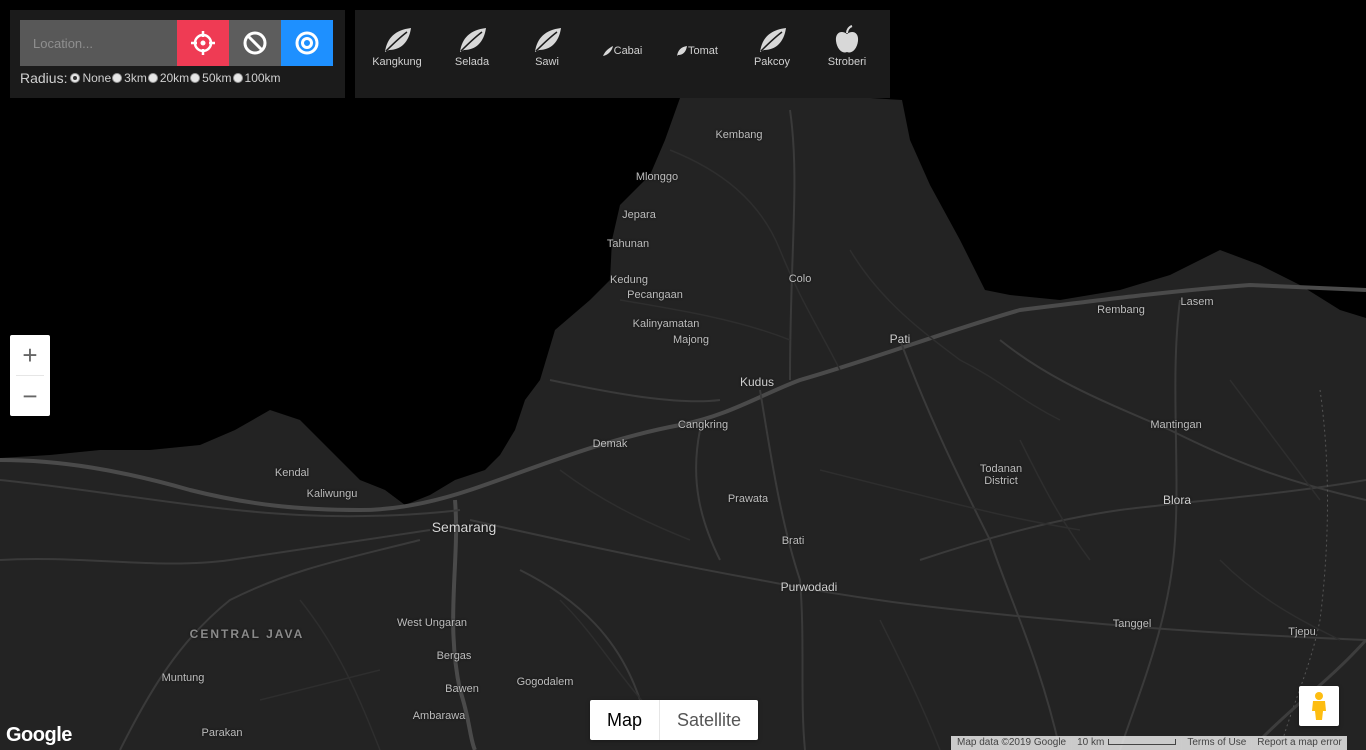 This screenshot has width=1366, height=750. I want to click on zoom-in-button: +, so click(30, 355).